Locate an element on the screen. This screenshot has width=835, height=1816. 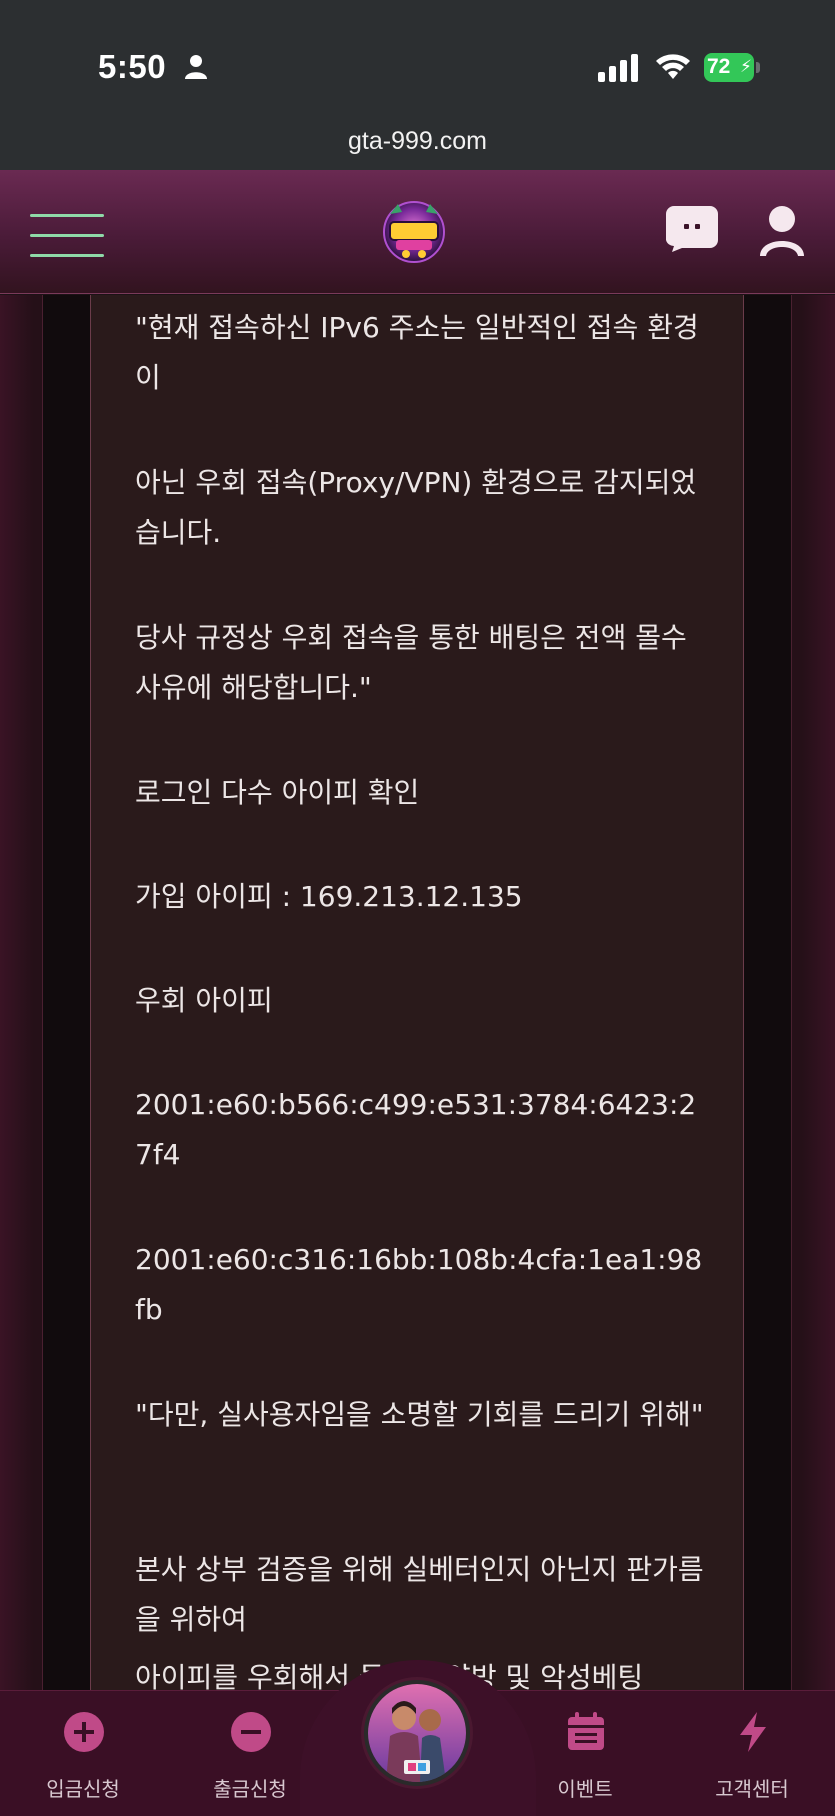
notice-paragraph: "다만, 실사용자임을 소명할 기회를 드리기 위해" is located at coordinates (419, 1414).